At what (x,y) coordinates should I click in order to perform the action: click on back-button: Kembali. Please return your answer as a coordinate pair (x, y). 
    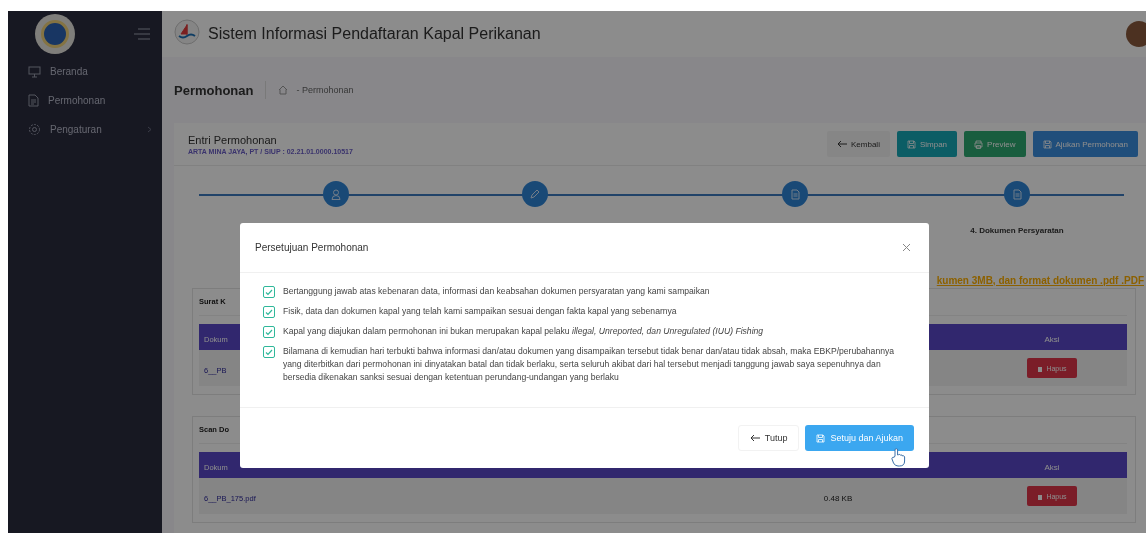
    Looking at the image, I should click on (858, 144).